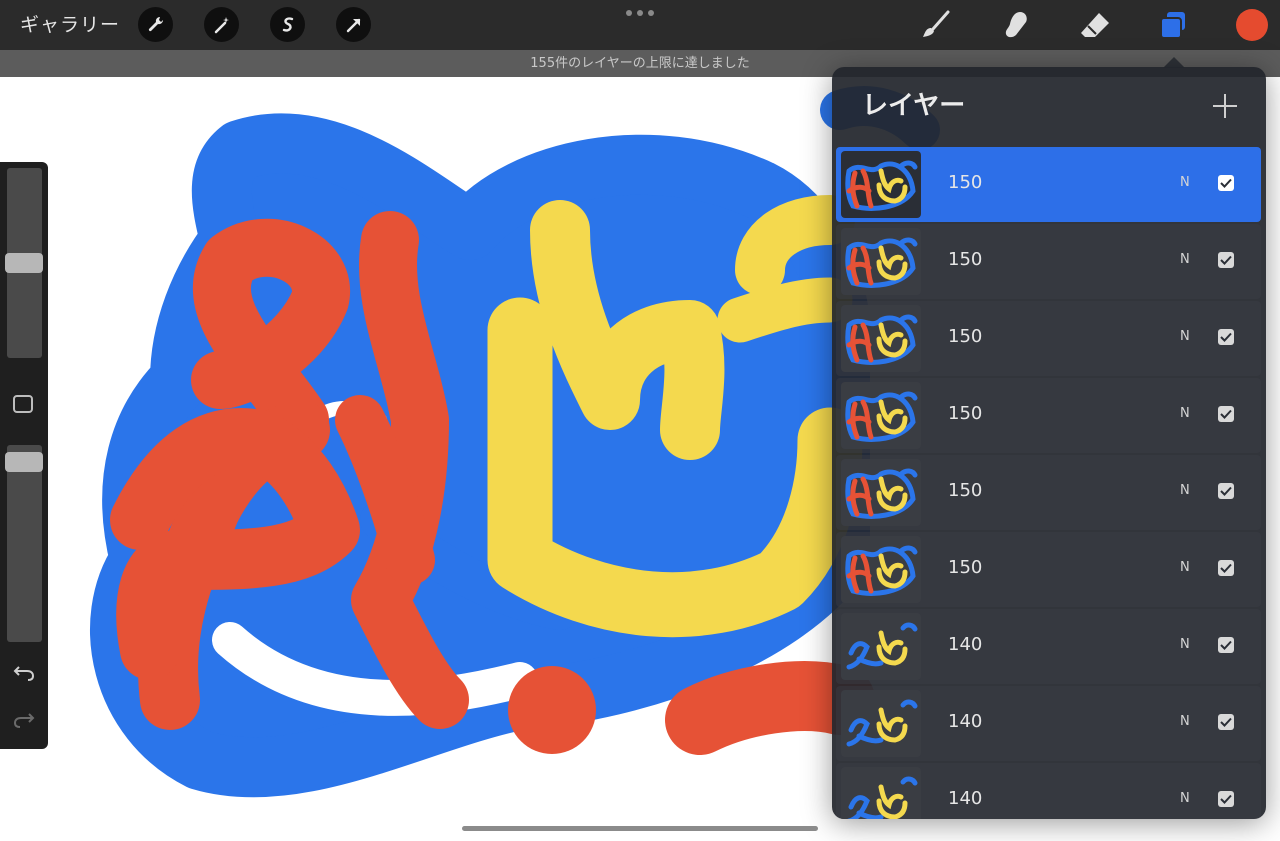  I want to click on selection-icon, so click(287, 24).